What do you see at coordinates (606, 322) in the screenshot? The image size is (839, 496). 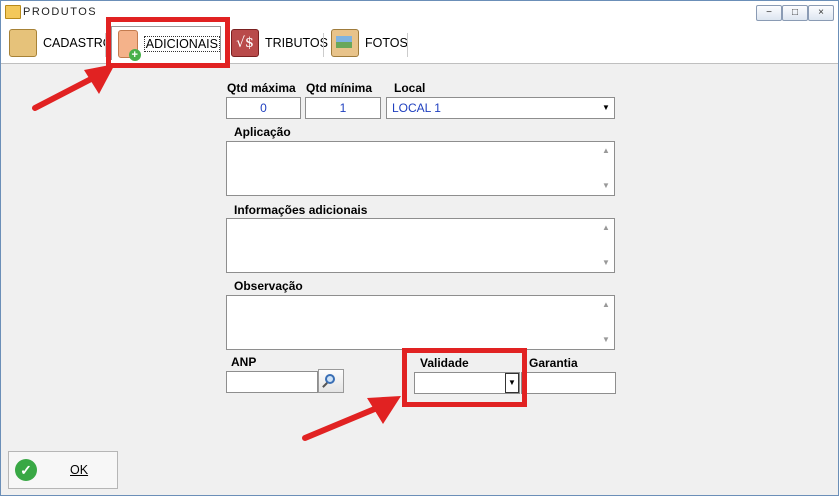 I see `observacao-scrollbar: ▲ ▼` at bounding box center [606, 322].